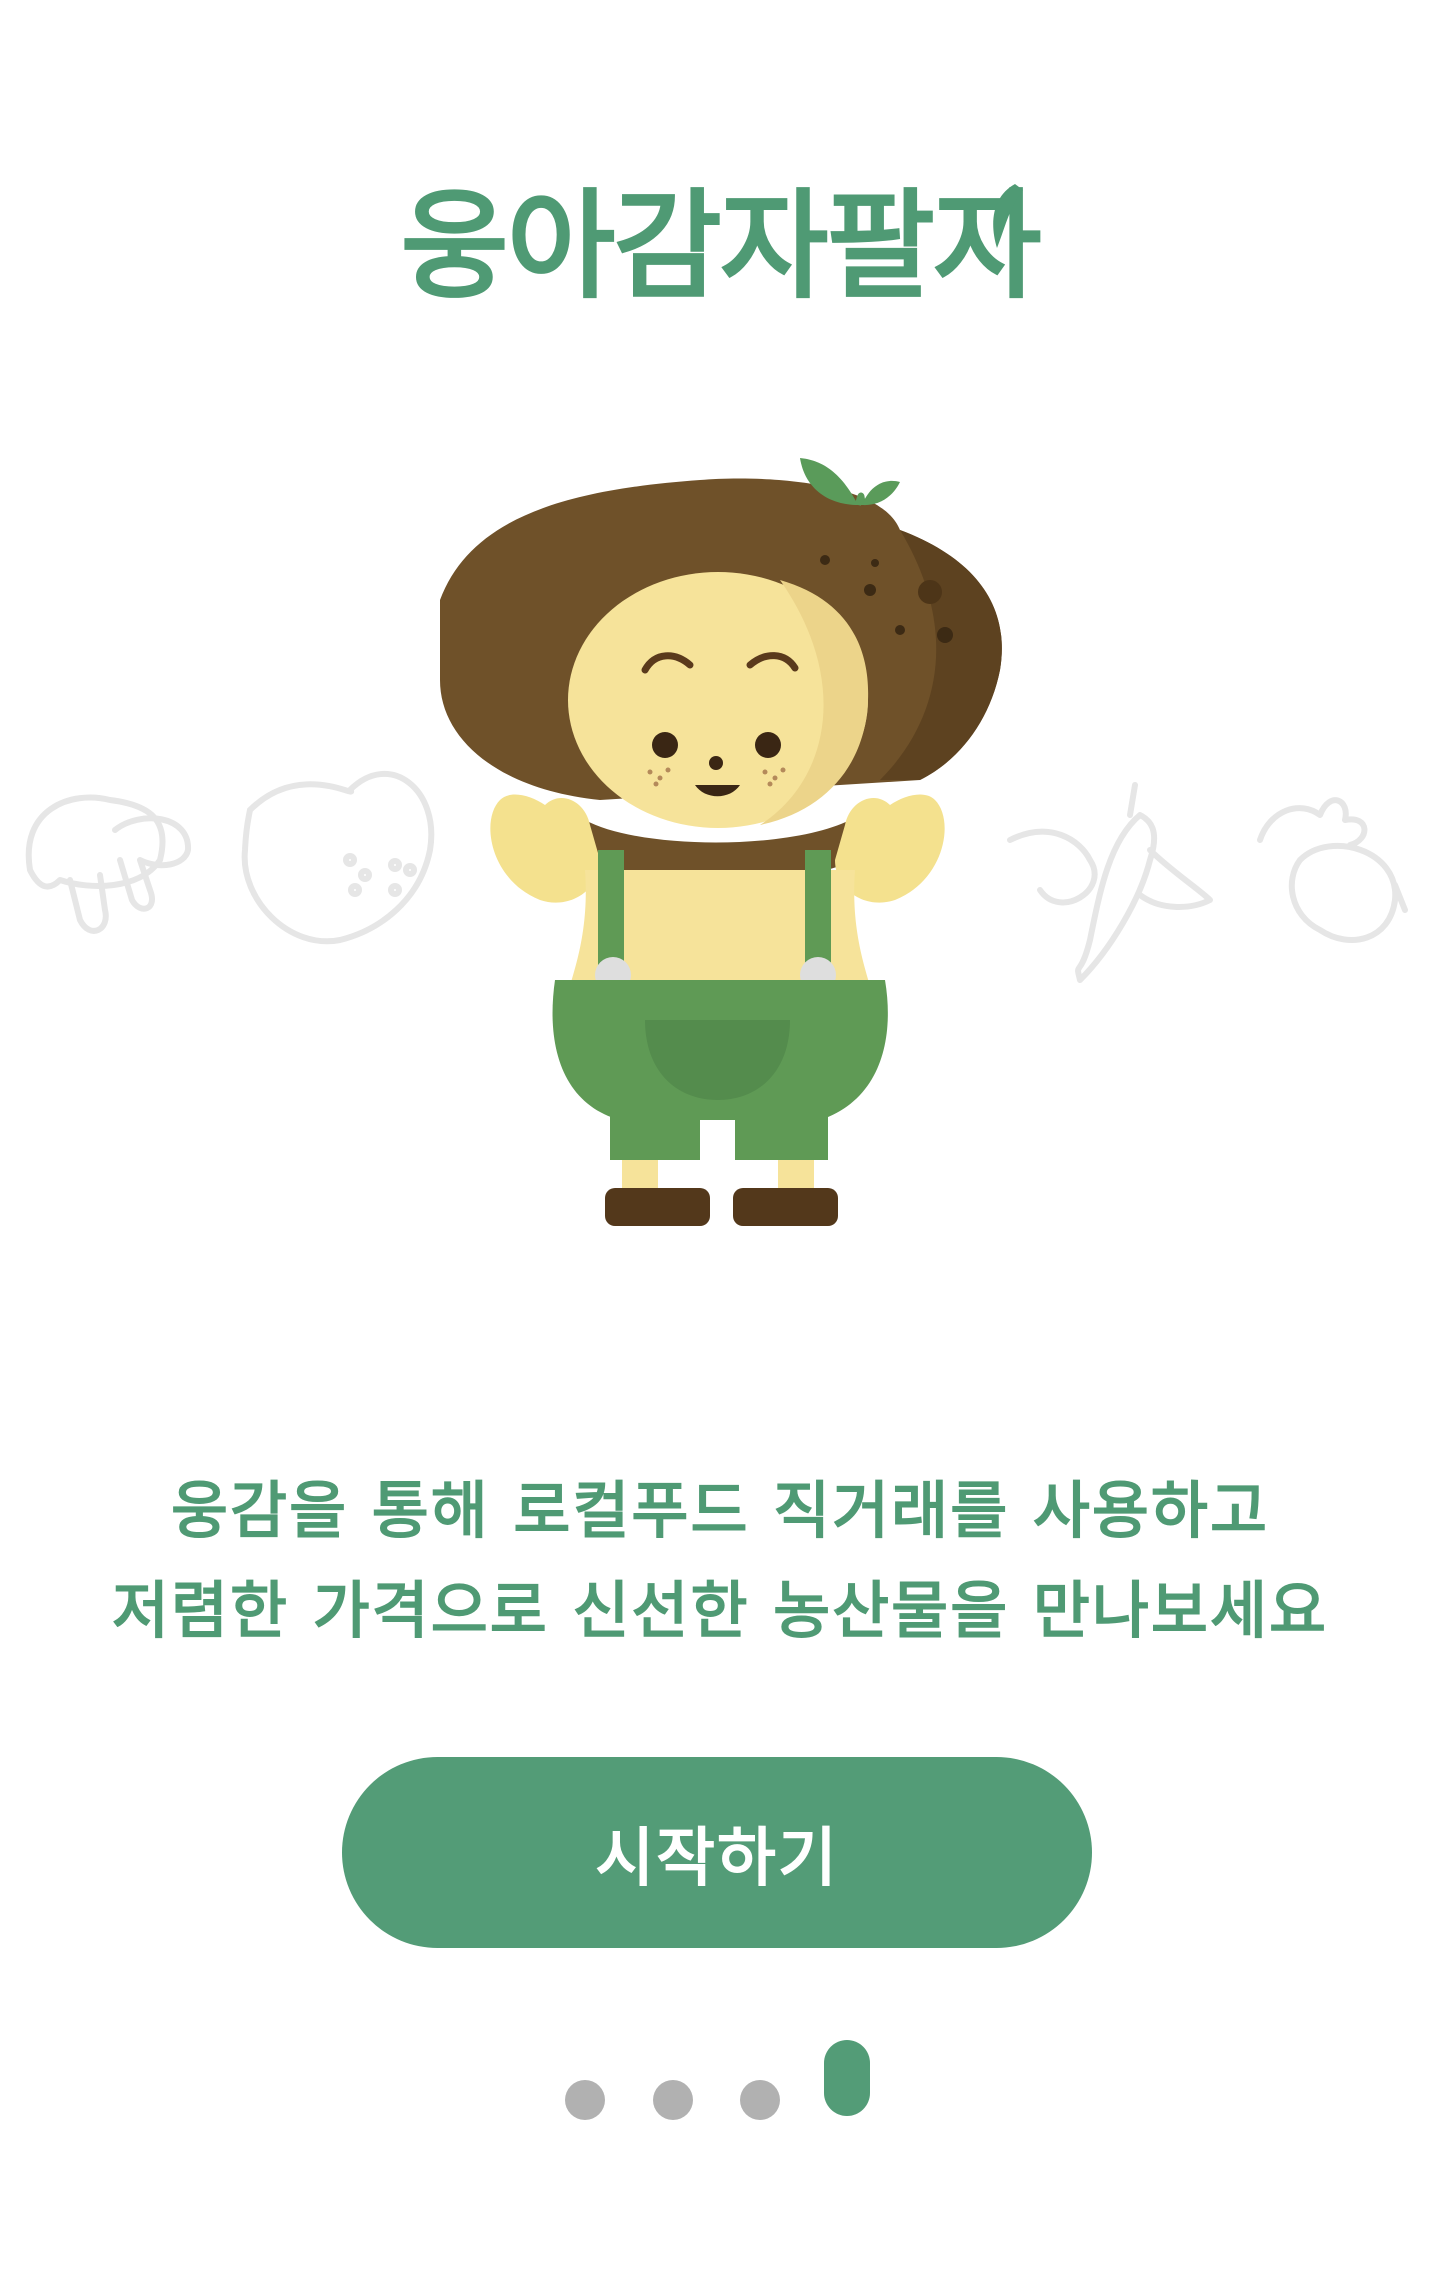 This screenshot has height=2276, width=1440. What do you see at coordinates (721, 842) in the screenshot?
I see `mascot-character` at bounding box center [721, 842].